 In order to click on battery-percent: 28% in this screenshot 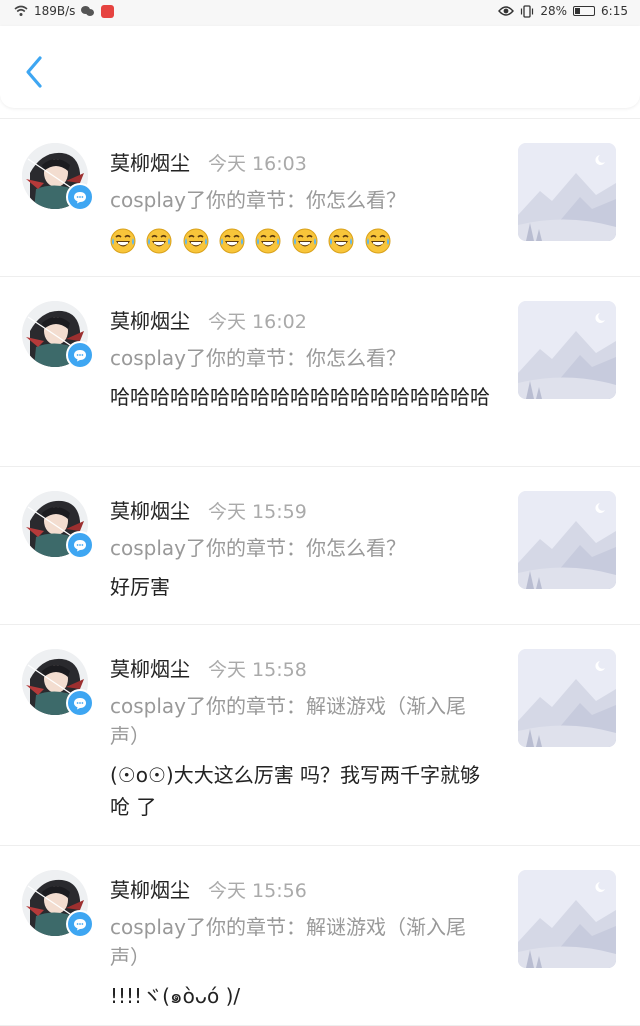, I will do `click(554, 11)`.